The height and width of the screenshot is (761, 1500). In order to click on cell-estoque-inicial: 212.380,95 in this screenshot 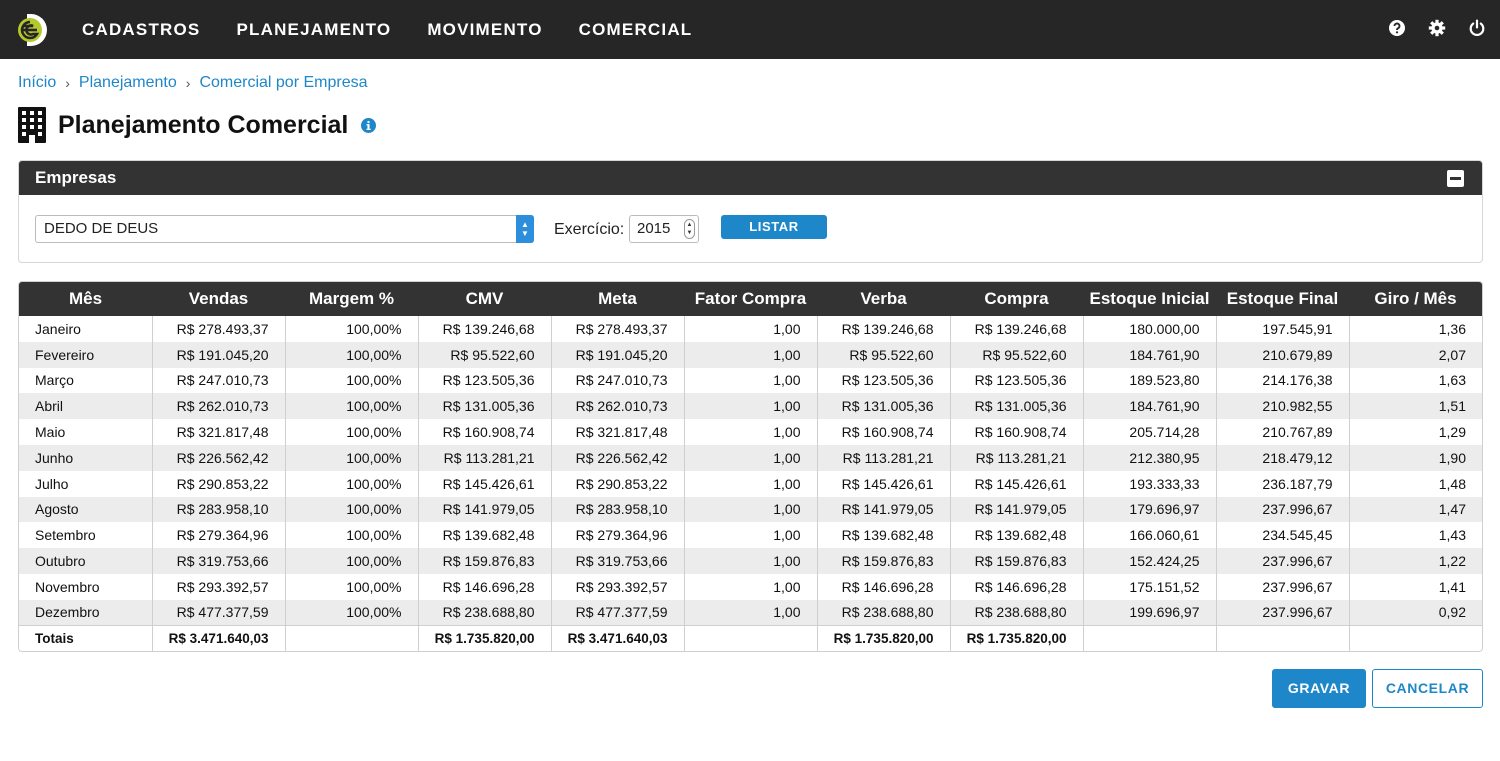, I will do `click(1150, 457)`.